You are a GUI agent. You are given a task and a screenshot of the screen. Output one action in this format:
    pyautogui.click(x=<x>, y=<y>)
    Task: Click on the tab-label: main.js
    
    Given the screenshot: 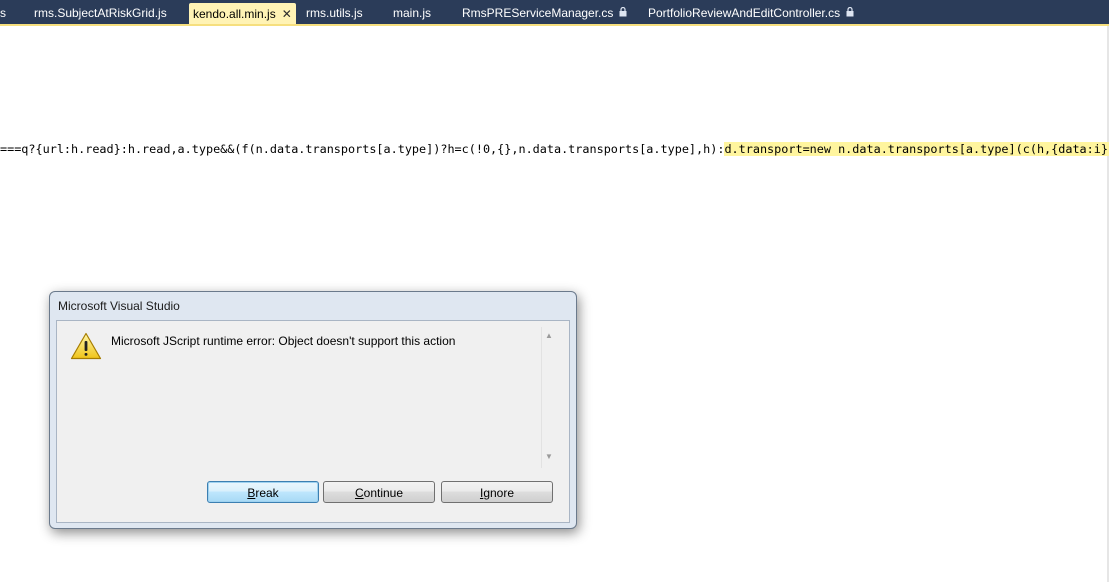 What is the action you would take?
    pyautogui.click(x=412, y=13)
    